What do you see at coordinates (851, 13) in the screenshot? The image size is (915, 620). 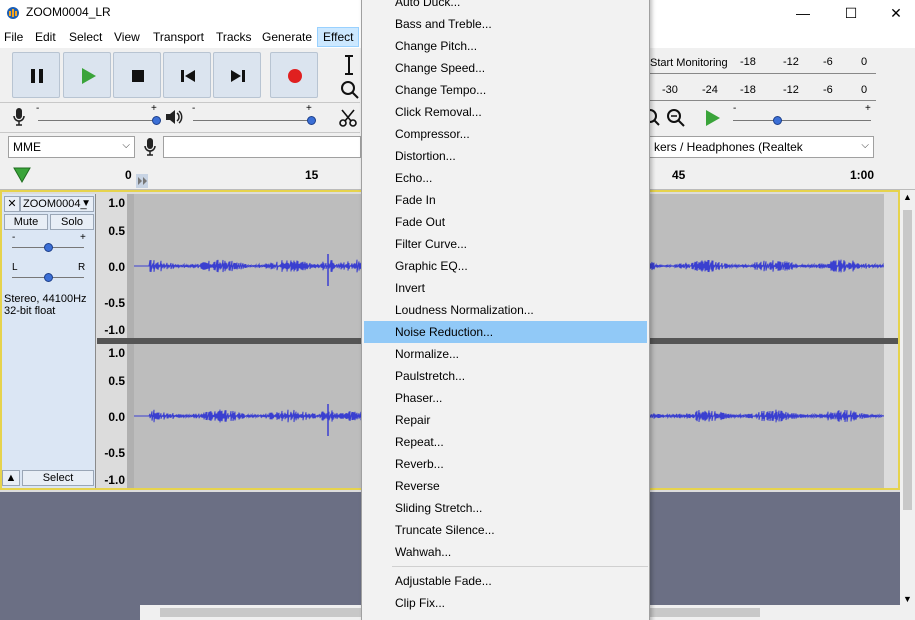 I see `maximize-button: ☐` at bounding box center [851, 13].